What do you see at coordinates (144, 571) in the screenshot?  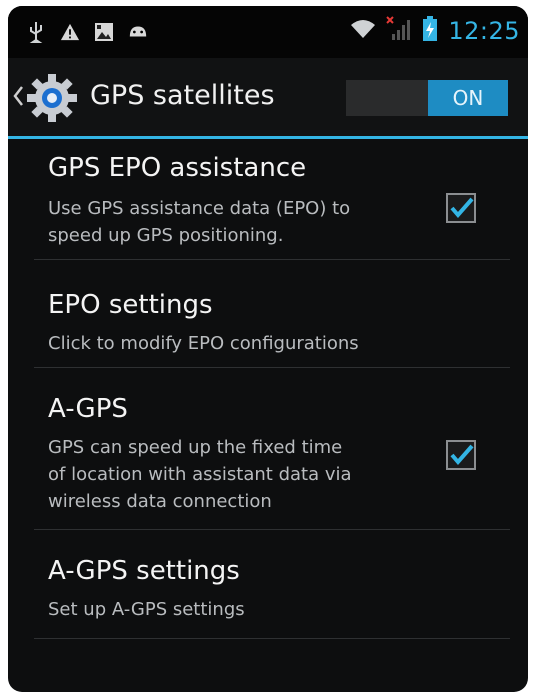 I see `item-title: A-GPS settings` at bounding box center [144, 571].